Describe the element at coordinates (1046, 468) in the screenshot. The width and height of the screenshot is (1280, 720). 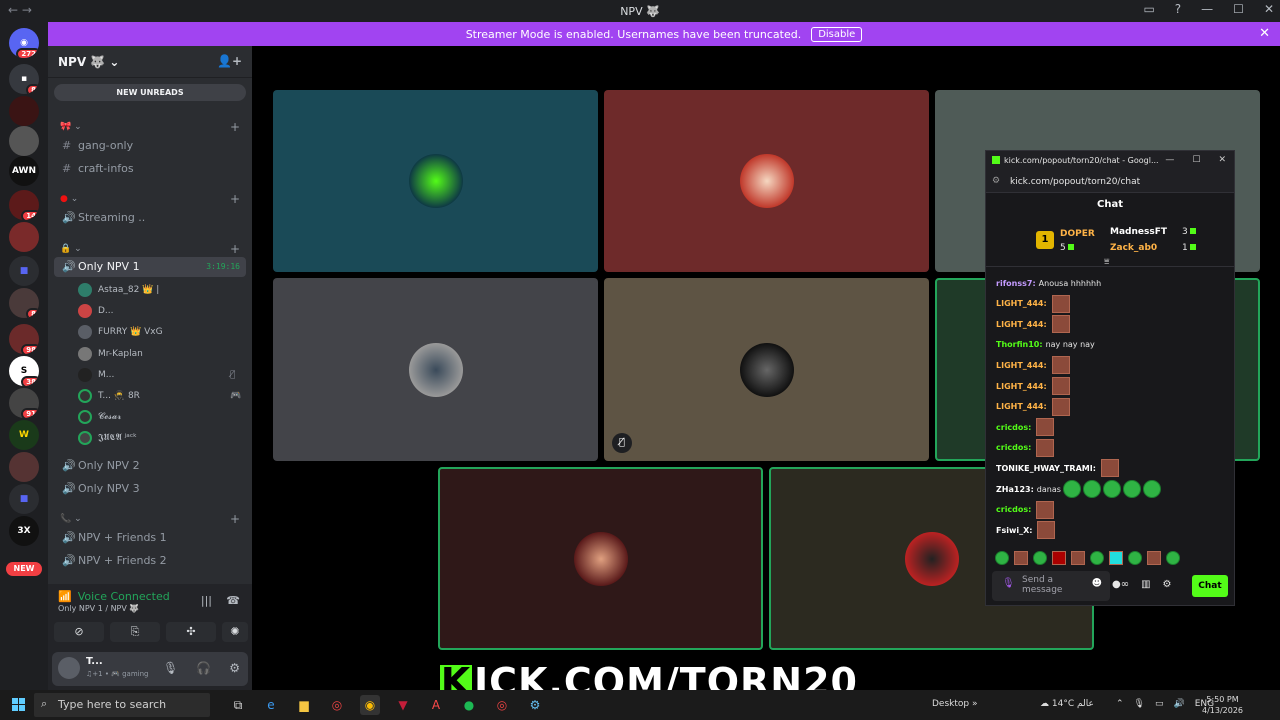
I see `chat-username: TONIKE_HWAY_TRAMI:` at that location.